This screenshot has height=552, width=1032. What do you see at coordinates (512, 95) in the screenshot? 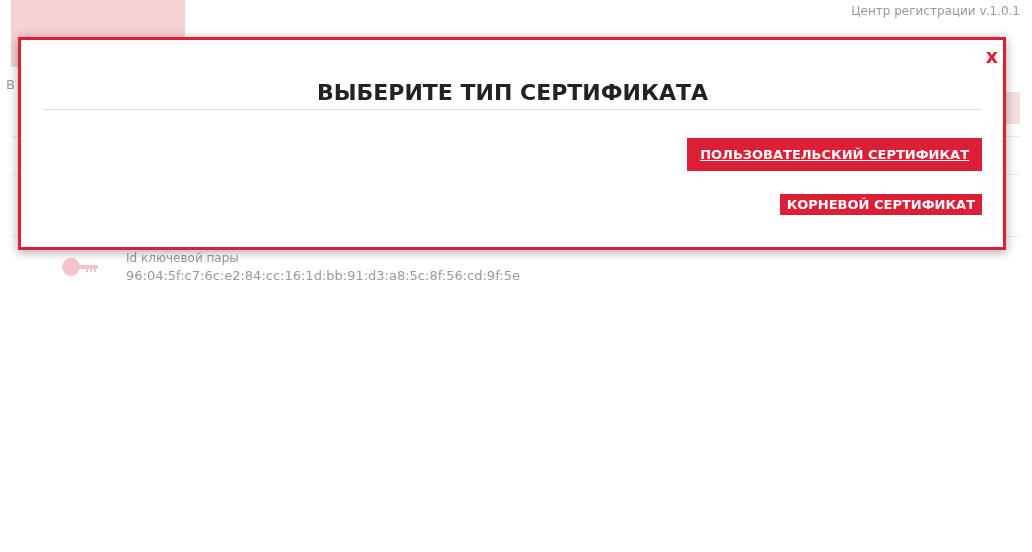
I see `dialog-title: ВЫБЕРИТЕ ТИП СЕРТИФИКАТА` at bounding box center [512, 95].